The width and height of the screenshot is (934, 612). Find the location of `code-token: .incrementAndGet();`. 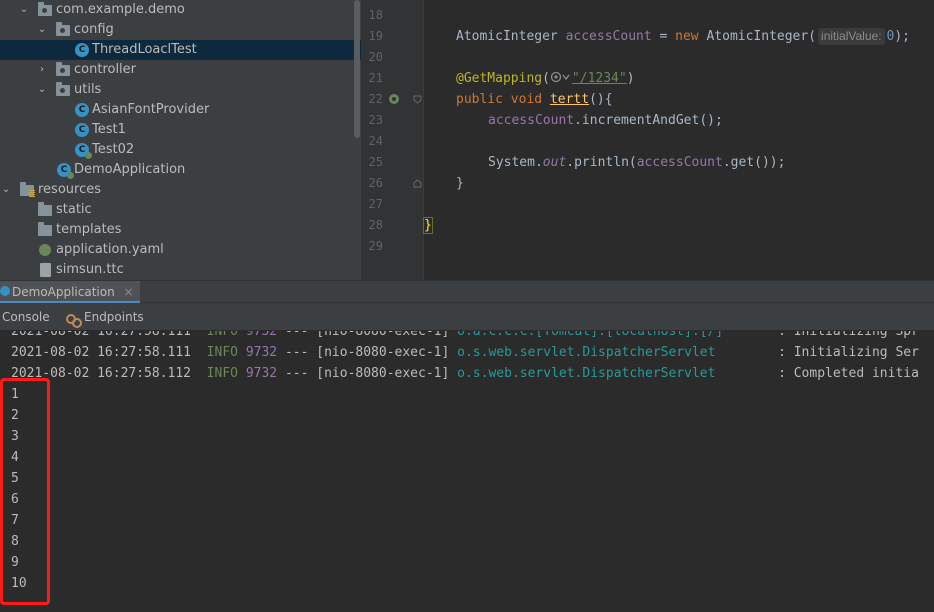

code-token: .incrementAndGet(); is located at coordinates (648, 120).